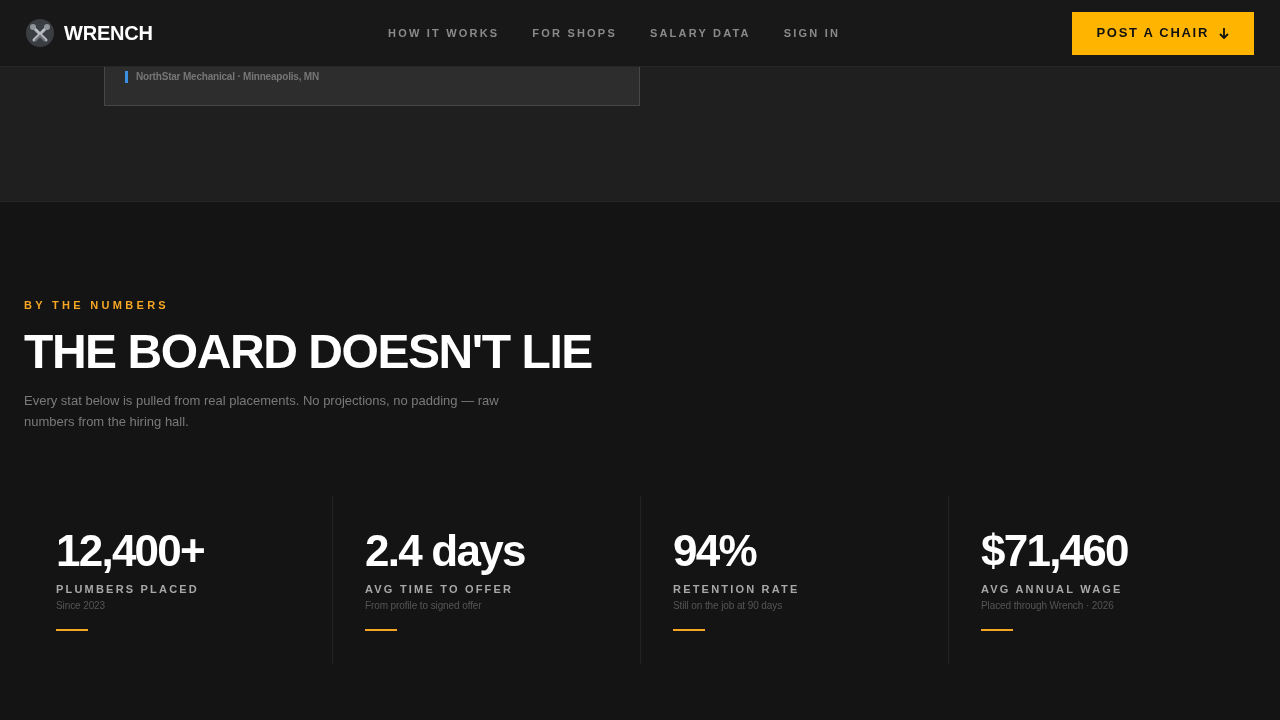  Describe the element at coordinates (423, 606) in the screenshot. I see `stat-note: From profile to signed offer` at that location.